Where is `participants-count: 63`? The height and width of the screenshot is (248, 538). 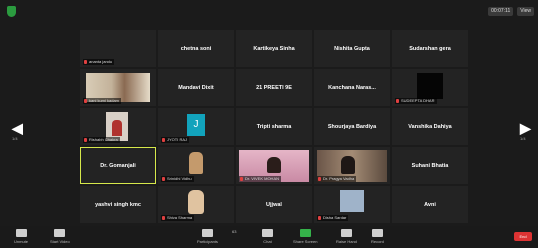 participants-count: 63 is located at coordinates (234, 231).